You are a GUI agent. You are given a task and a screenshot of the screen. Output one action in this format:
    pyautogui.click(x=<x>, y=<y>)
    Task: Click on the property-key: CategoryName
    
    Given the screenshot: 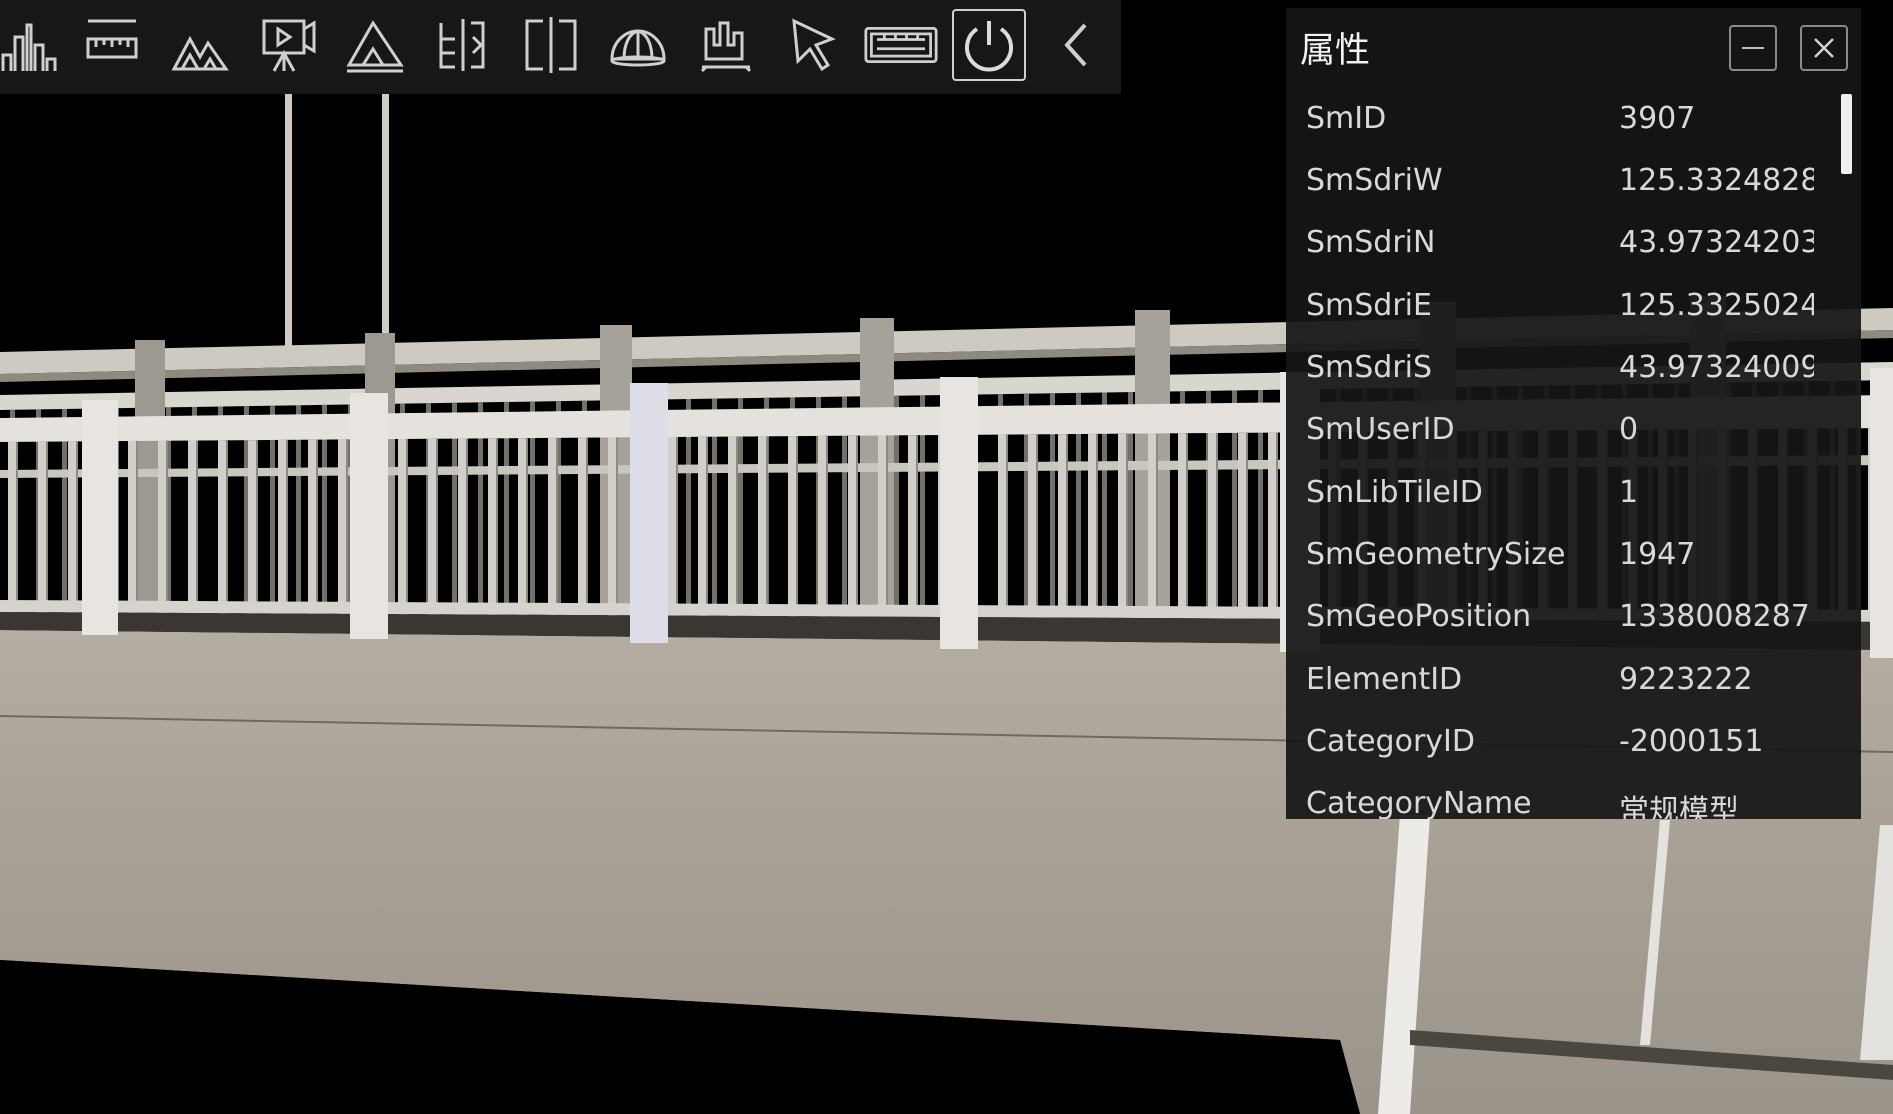 What is the action you would take?
    pyautogui.click(x=1419, y=802)
    